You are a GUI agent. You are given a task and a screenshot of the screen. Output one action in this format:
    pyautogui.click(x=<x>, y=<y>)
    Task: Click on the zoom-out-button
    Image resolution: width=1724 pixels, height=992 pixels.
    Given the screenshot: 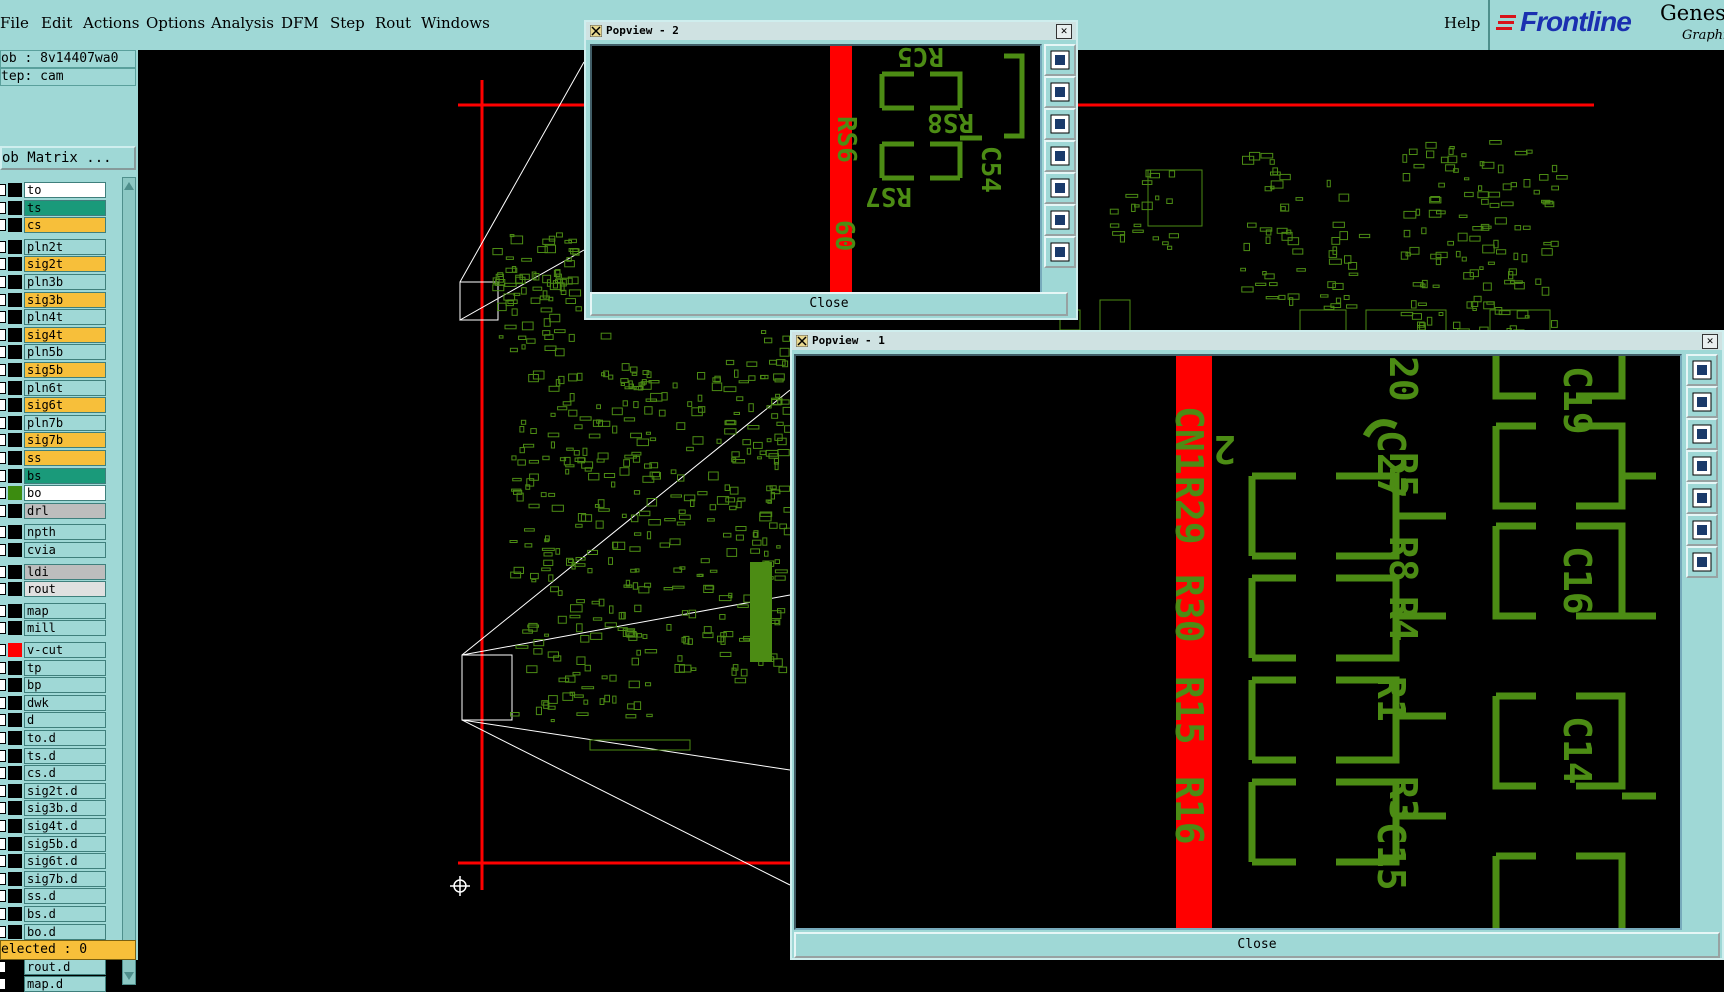 What is the action you would take?
    pyautogui.click(x=1702, y=562)
    